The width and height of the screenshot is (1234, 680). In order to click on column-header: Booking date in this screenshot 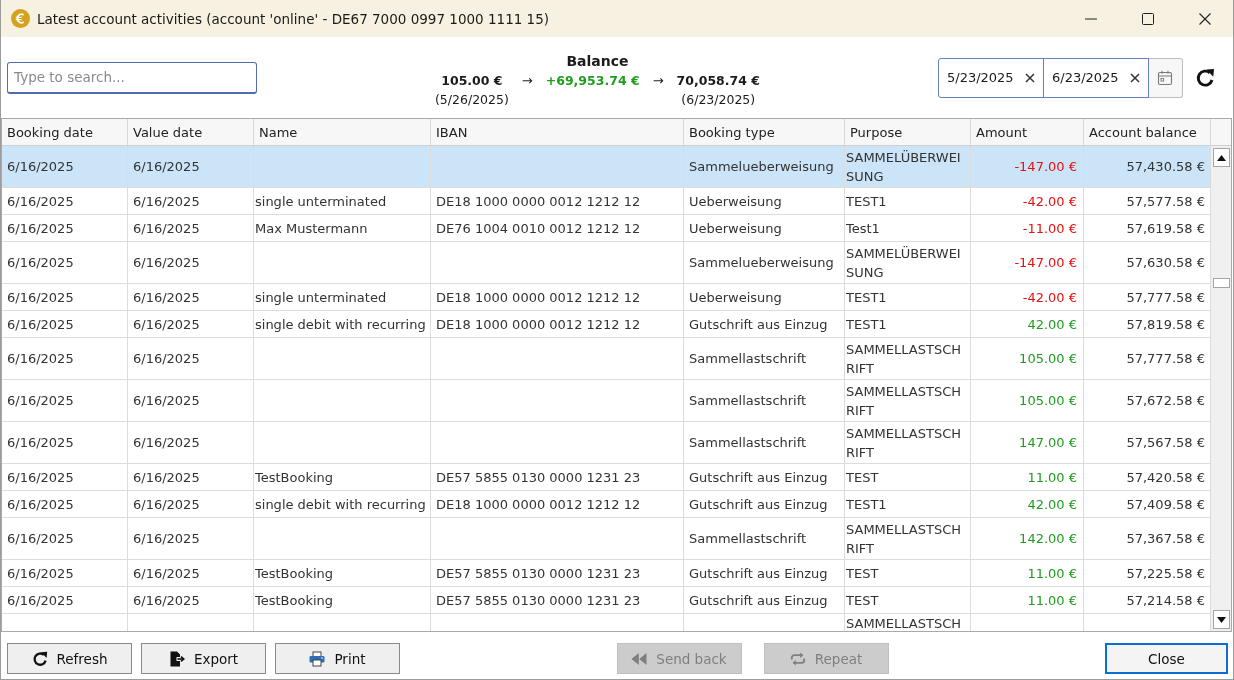, I will do `click(65, 132)`.